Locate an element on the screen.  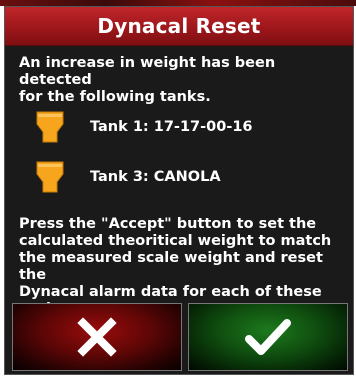
x-icon is located at coordinates (97, 337).